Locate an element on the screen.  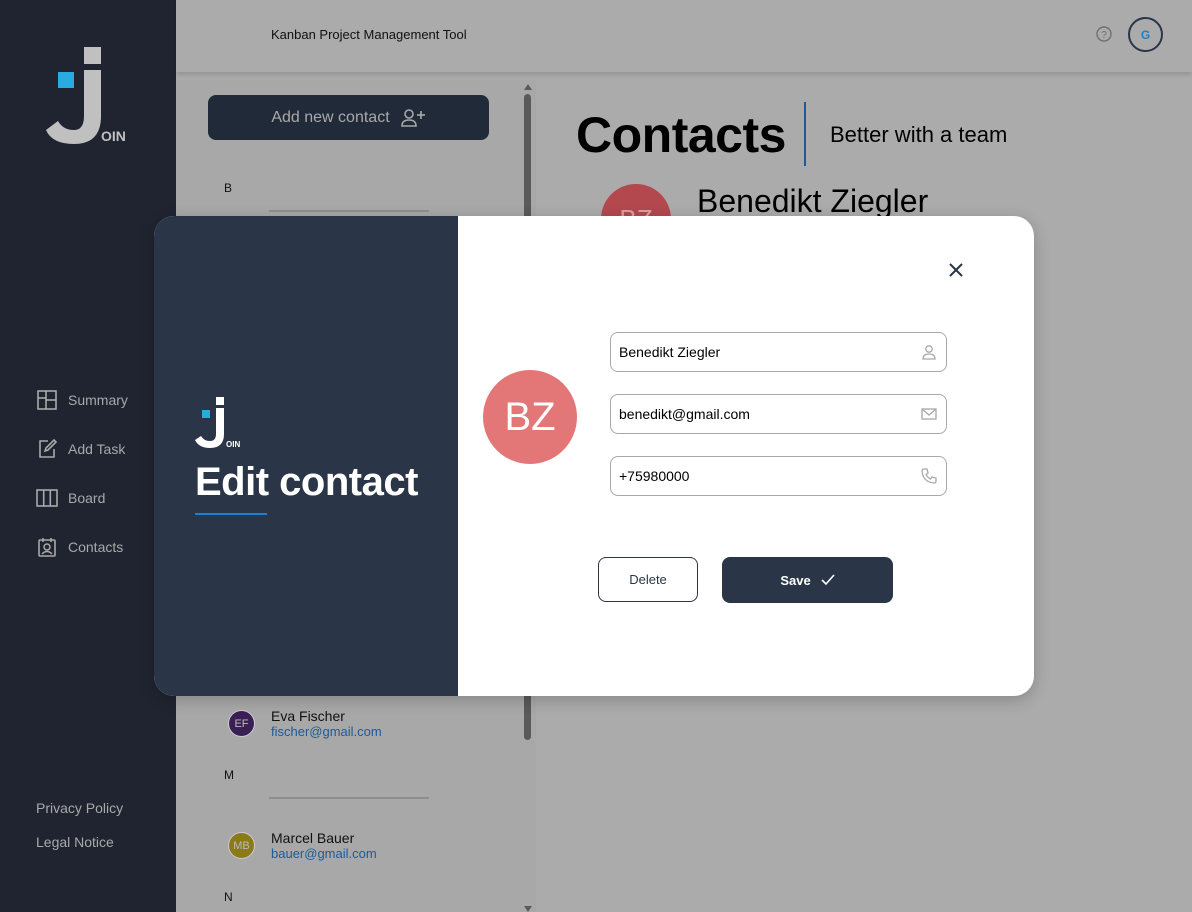
selected-contact-name: Benedikt Ziegler is located at coordinates (813, 201).